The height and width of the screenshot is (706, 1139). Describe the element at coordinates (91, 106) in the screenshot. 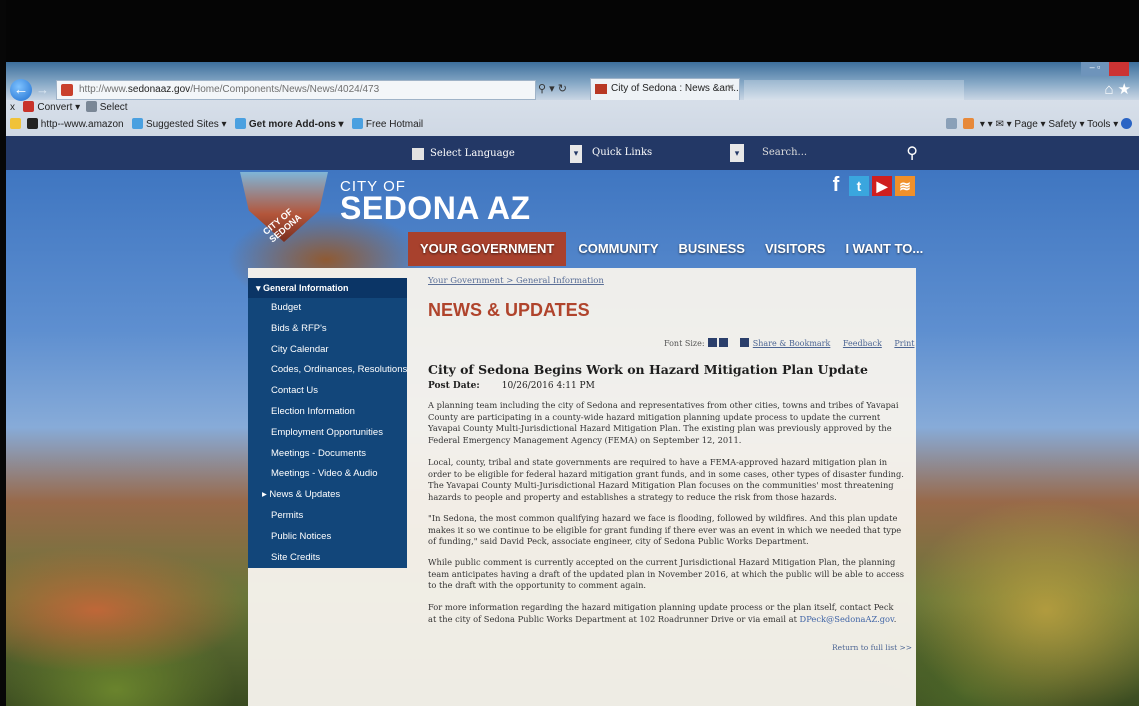

I see `select-icon` at that location.